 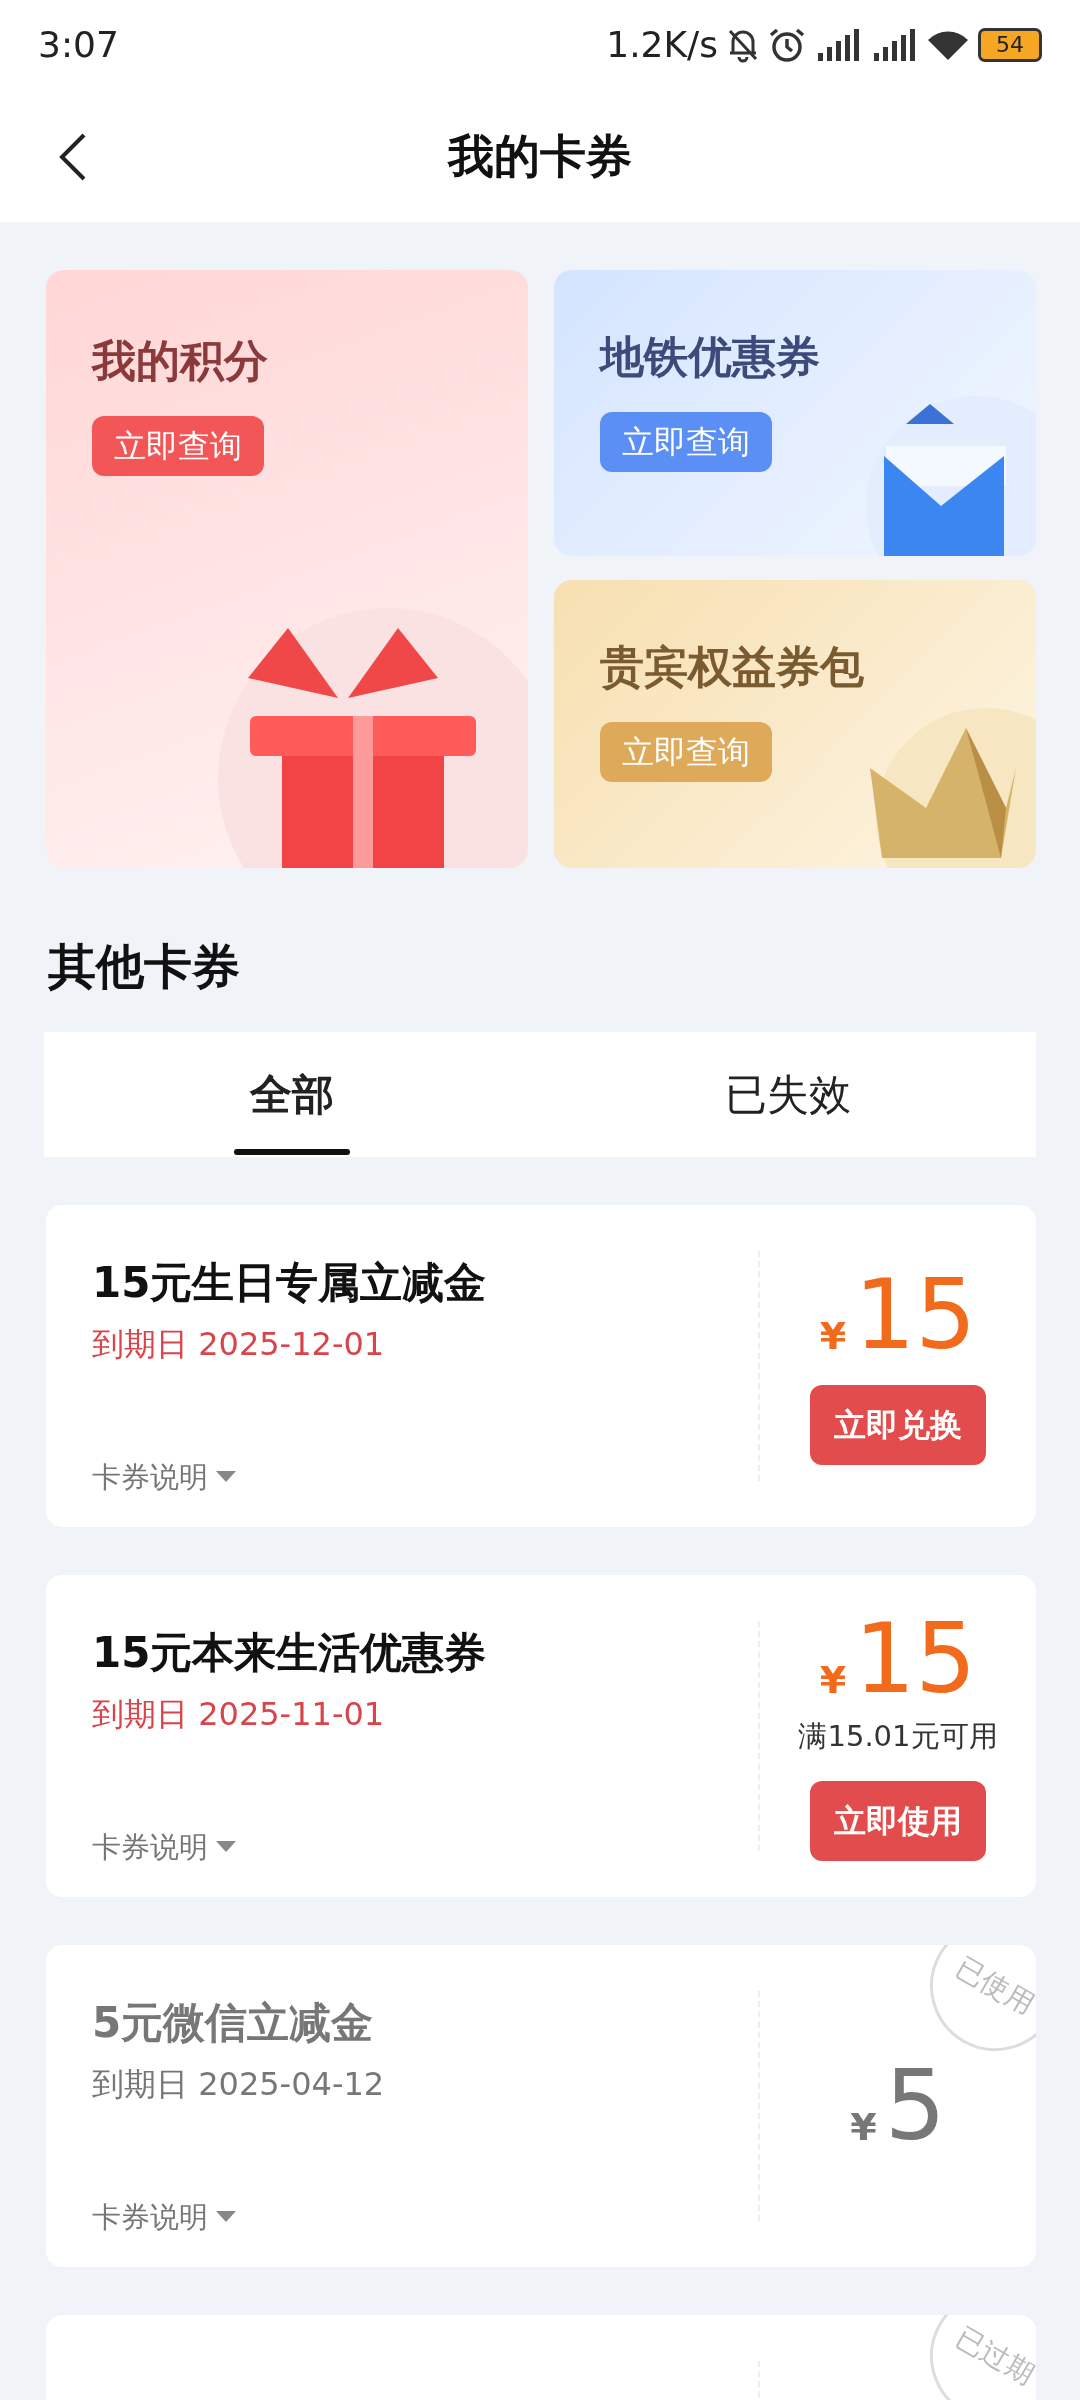 I want to click on coupon-title: 15元本来生活优惠券, so click(x=290, y=1653).